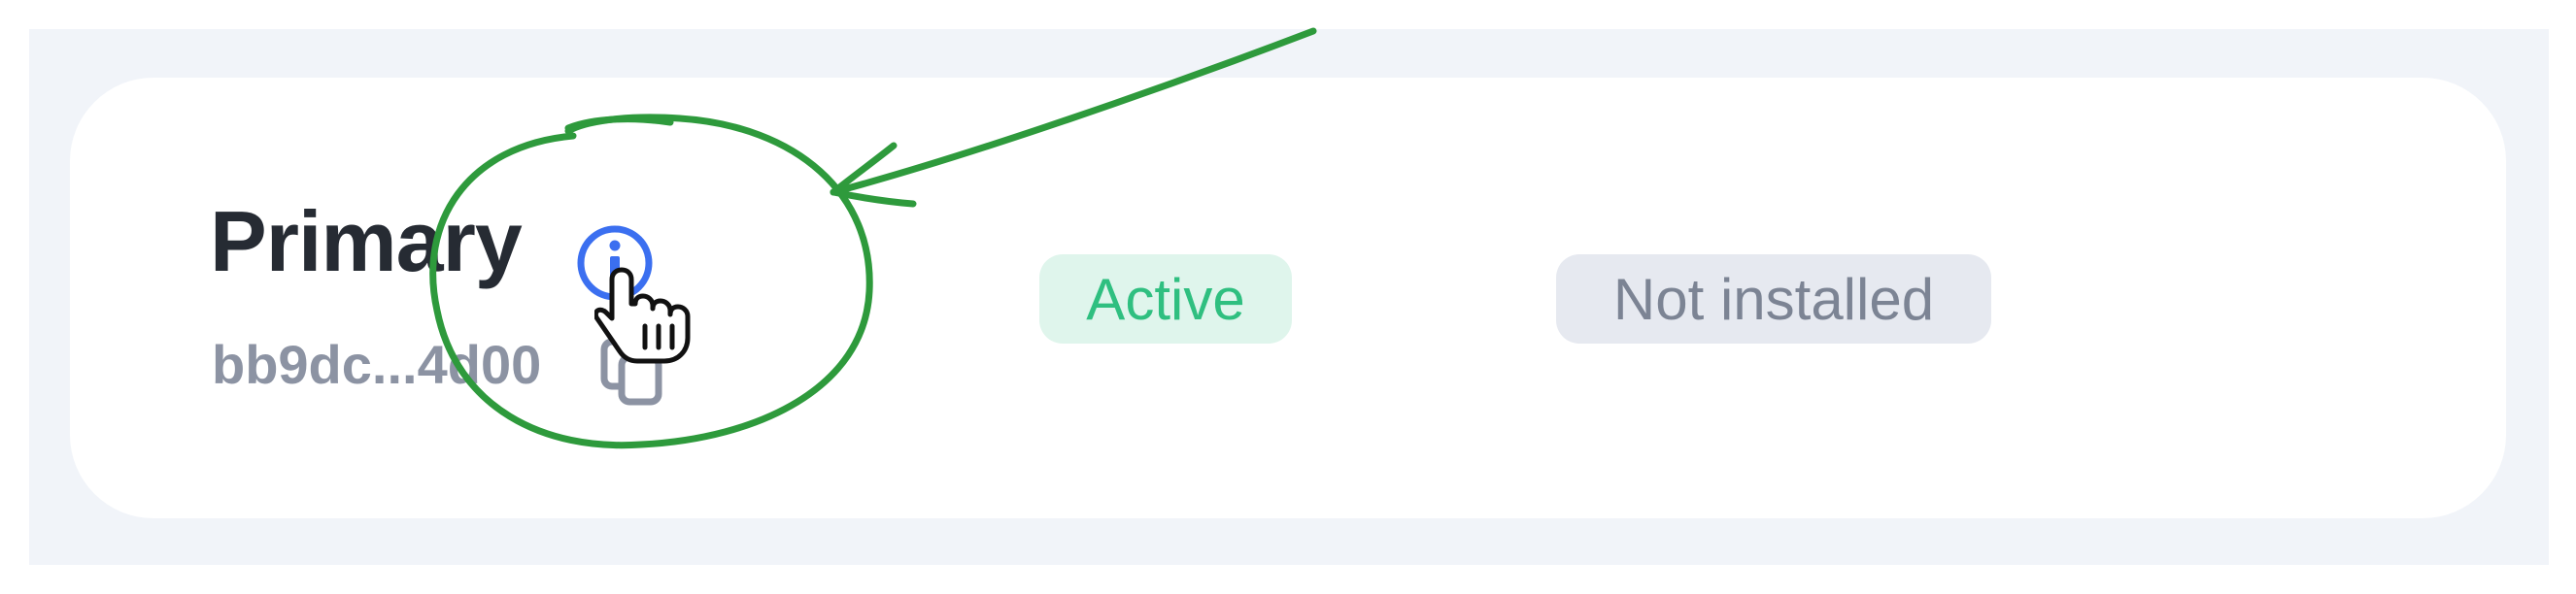  I want to click on key-name: Primary, so click(366, 241).